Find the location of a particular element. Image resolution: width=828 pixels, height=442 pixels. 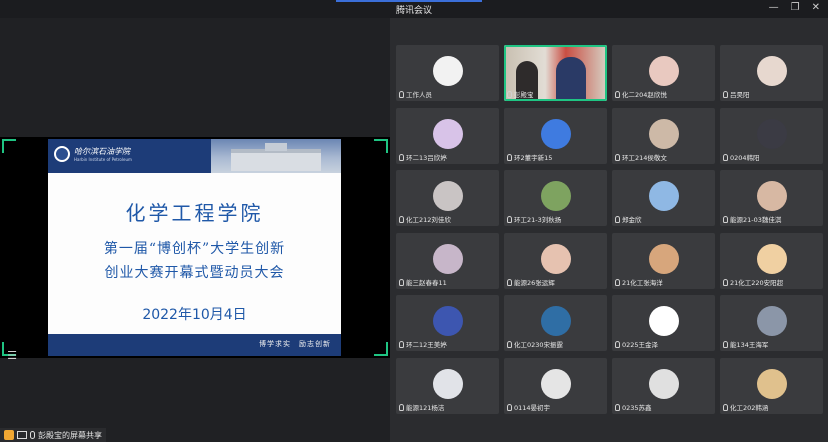

participant-name-row: 环二12王美婷 is located at coordinates (423, 344).